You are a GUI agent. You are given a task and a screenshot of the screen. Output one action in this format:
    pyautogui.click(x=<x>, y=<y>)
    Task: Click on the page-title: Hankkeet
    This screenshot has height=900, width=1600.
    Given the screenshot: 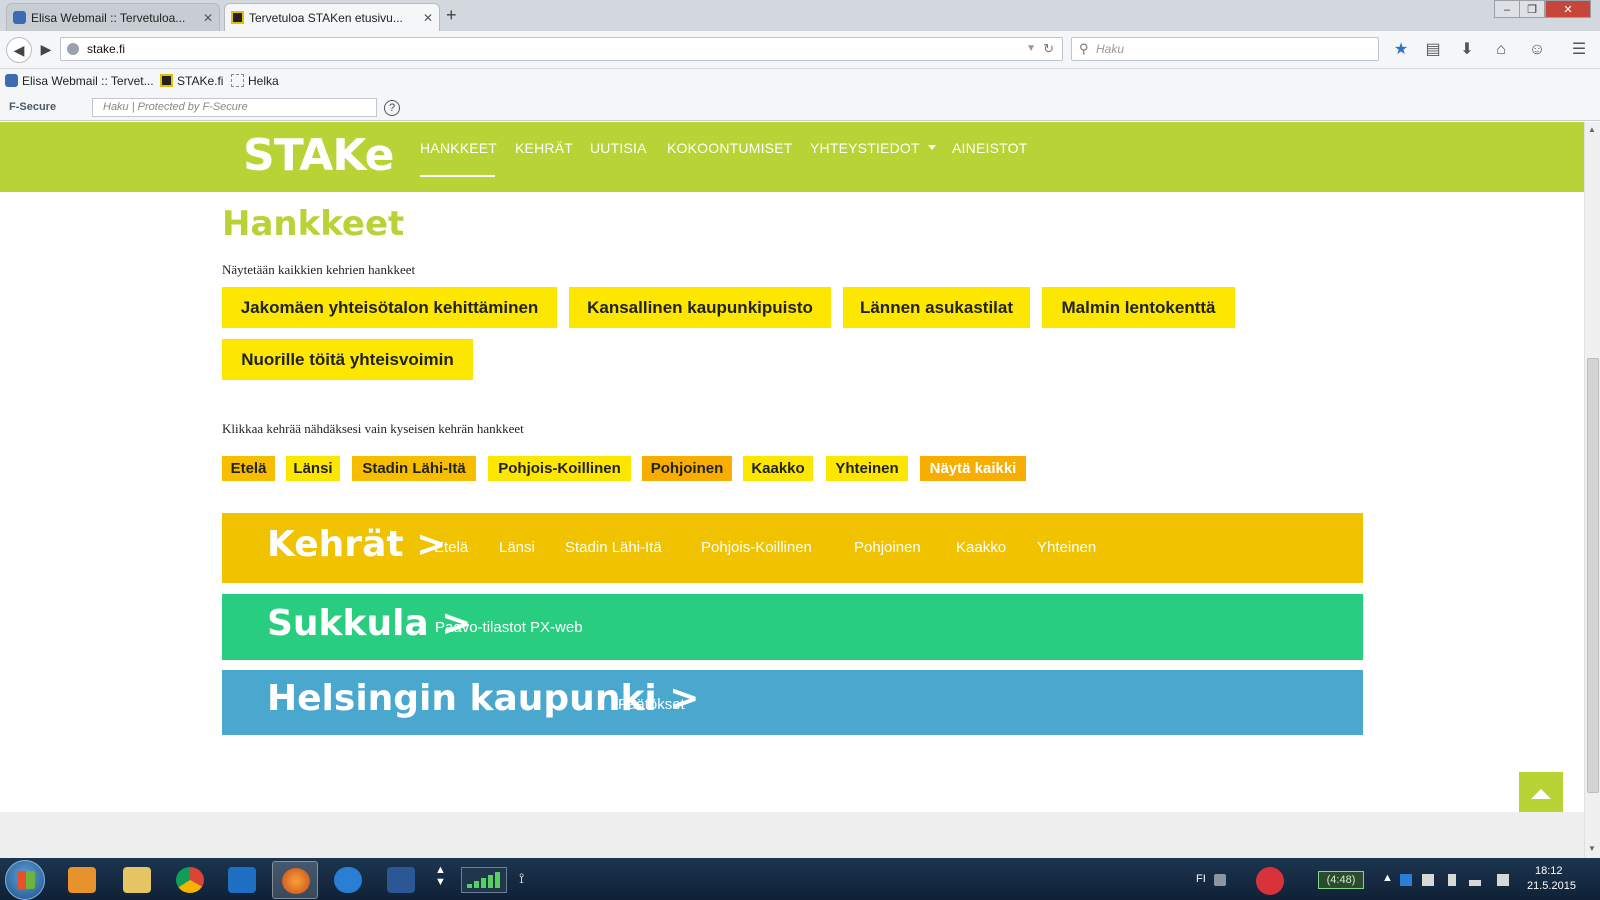 What is the action you would take?
    pyautogui.click(x=313, y=224)
    